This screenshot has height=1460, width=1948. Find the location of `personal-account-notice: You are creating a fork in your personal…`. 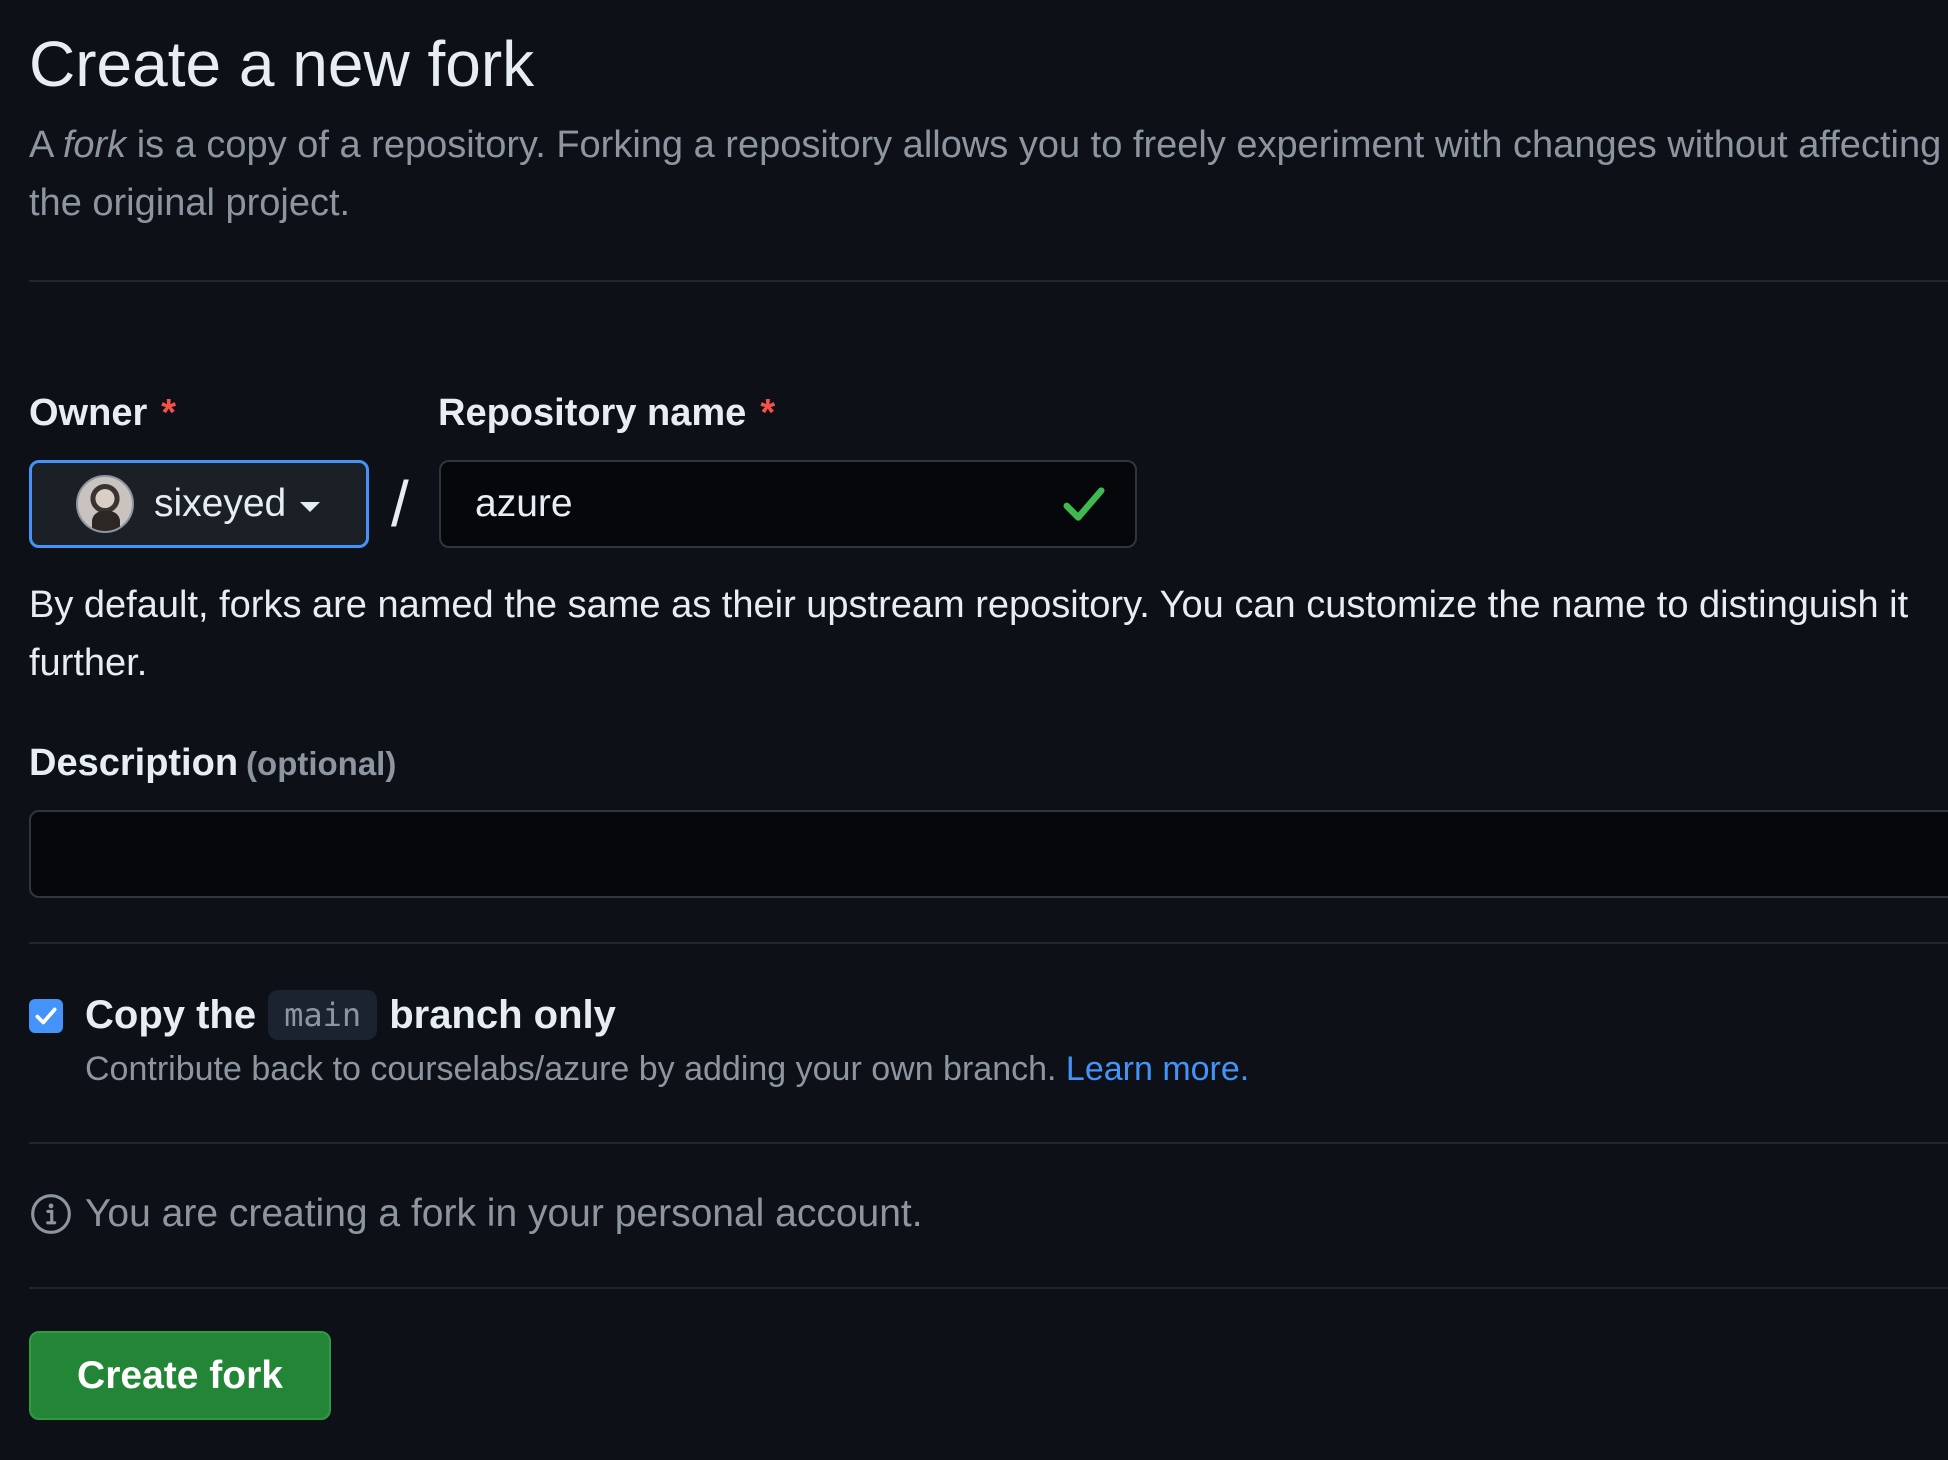

personal-account-notice: You are creating a fork in your personal… is located at coordinates (476, 1214).